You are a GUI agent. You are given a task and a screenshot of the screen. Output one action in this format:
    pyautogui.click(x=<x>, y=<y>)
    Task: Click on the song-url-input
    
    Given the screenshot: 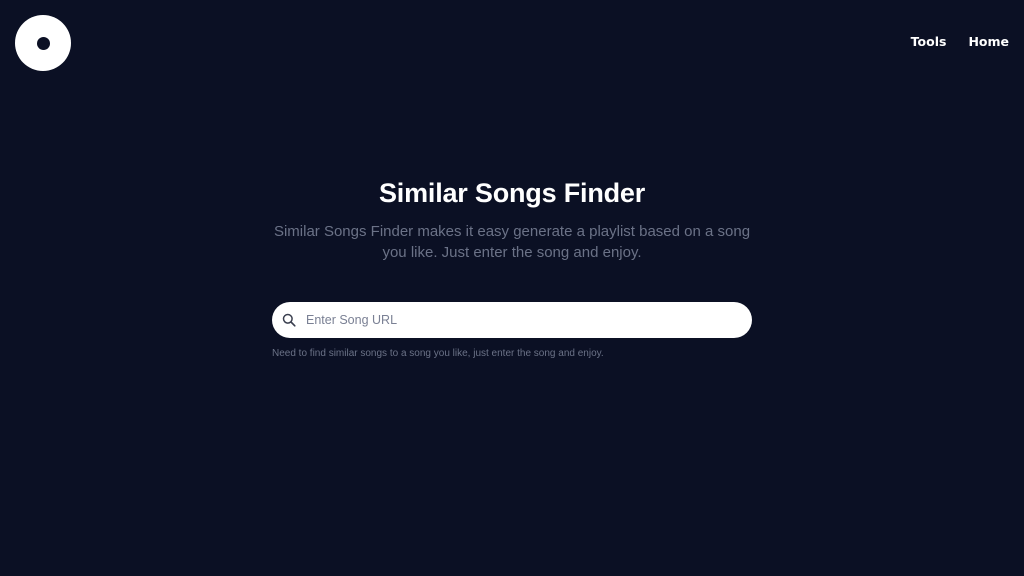 What is the action you would take?
    pyautogui.click(x=526, y=320)
    